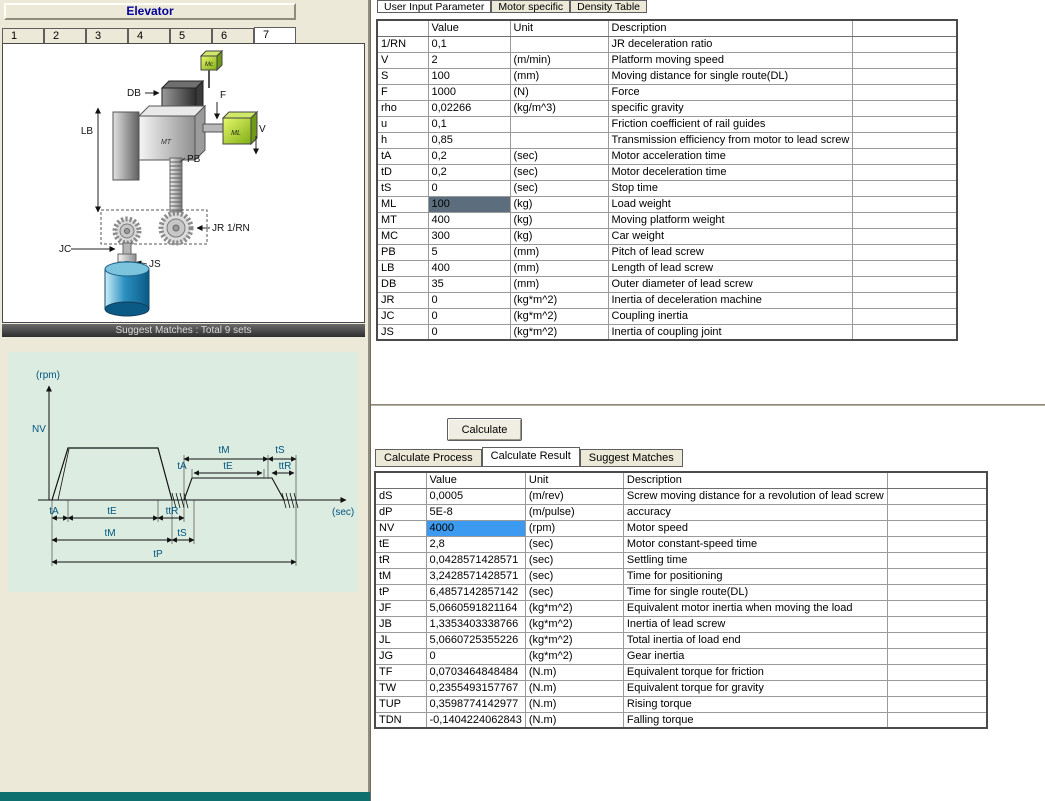 This screenshot has width=1045, height=801. I want to click on value-cell: 2, so click(469, 60).